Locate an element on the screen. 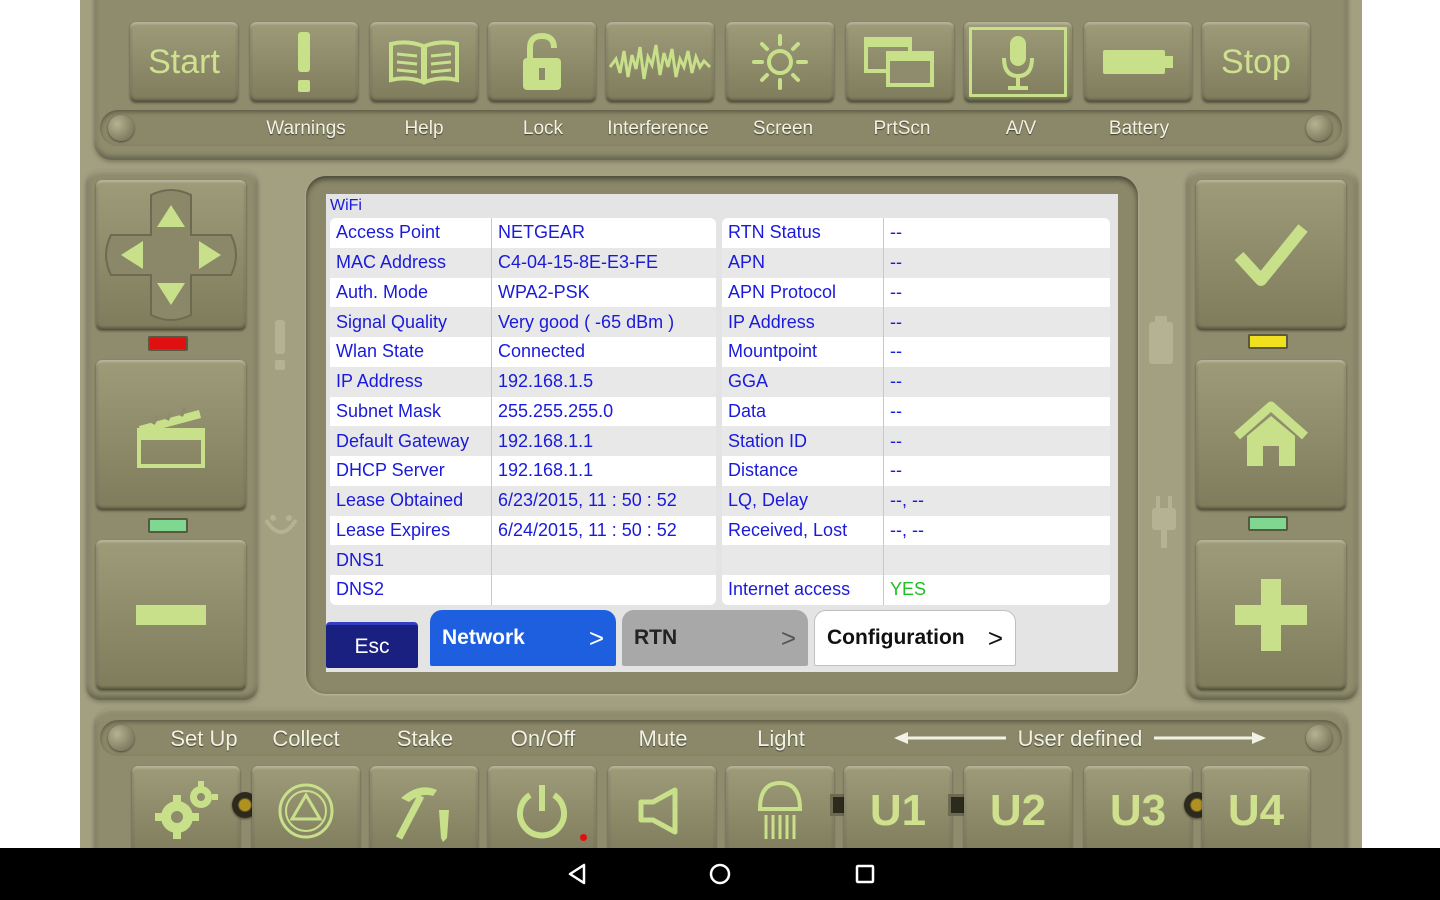  row-label: APN is located at coordinates (803, 262).